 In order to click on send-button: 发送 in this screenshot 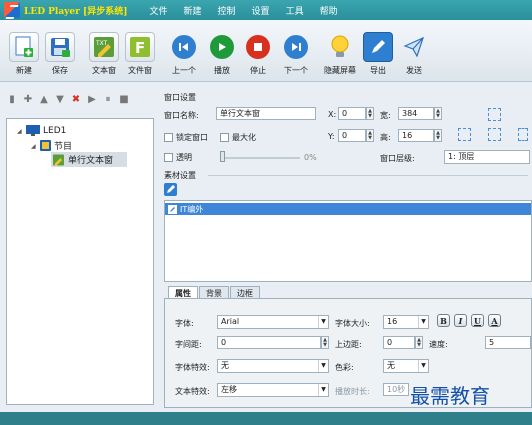, I will do `click(414, 54)`.